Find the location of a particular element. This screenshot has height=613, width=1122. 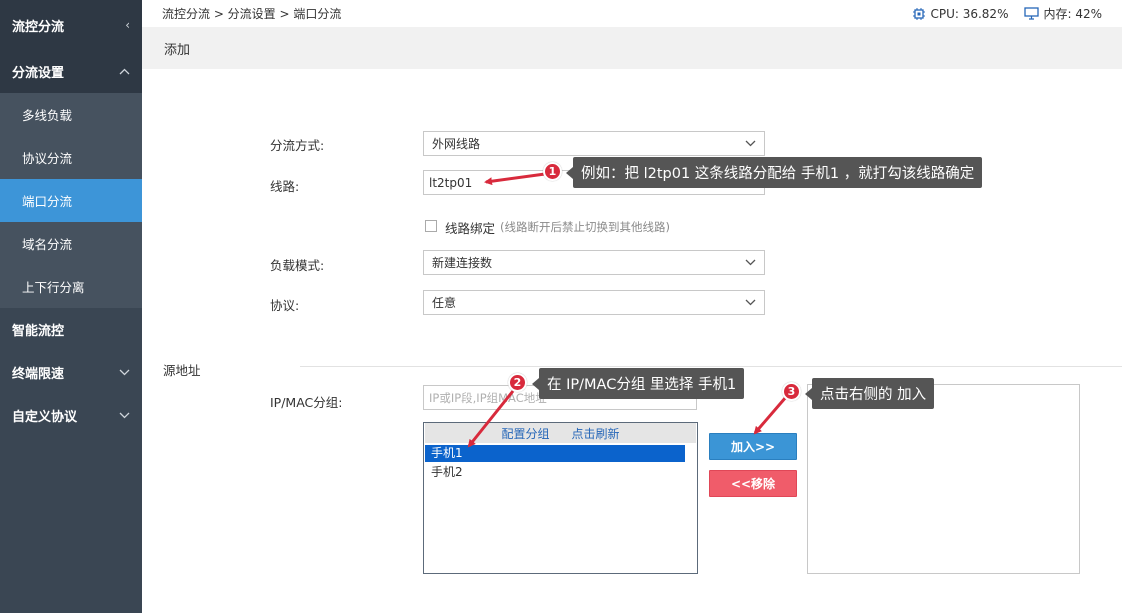

breadcrumb: 流控分流 > 分流设置 > 端口分流 is located at coordinates (252, 14).